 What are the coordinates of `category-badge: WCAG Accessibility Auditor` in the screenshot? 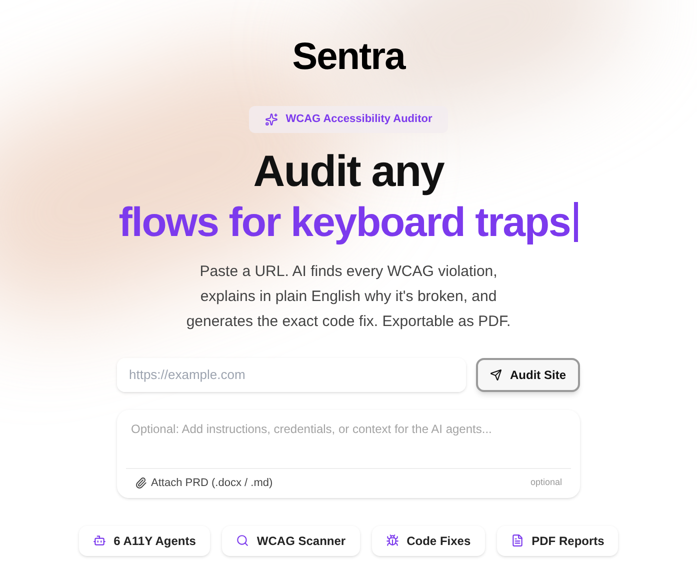 It's located at (348, 119).